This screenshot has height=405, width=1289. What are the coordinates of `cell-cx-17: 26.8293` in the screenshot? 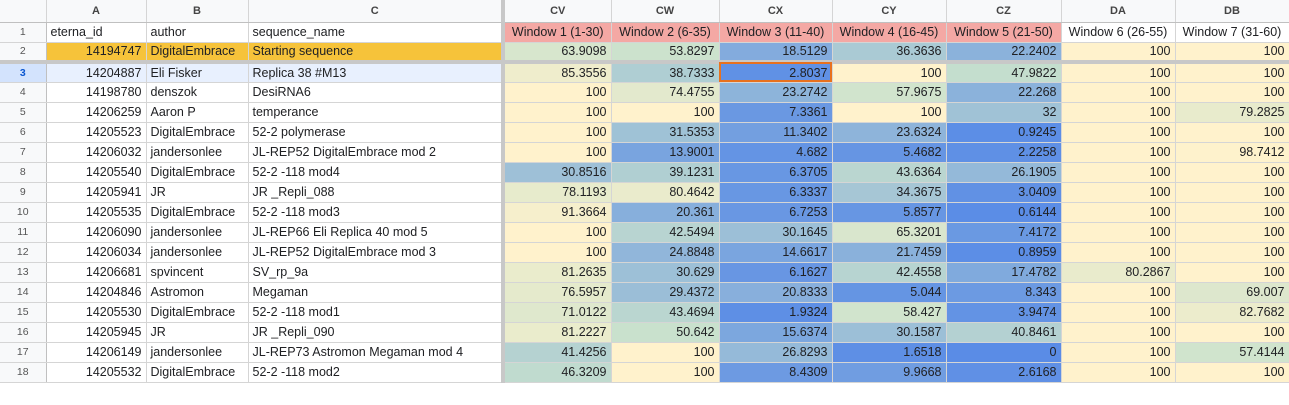 It's located at (776, 352).